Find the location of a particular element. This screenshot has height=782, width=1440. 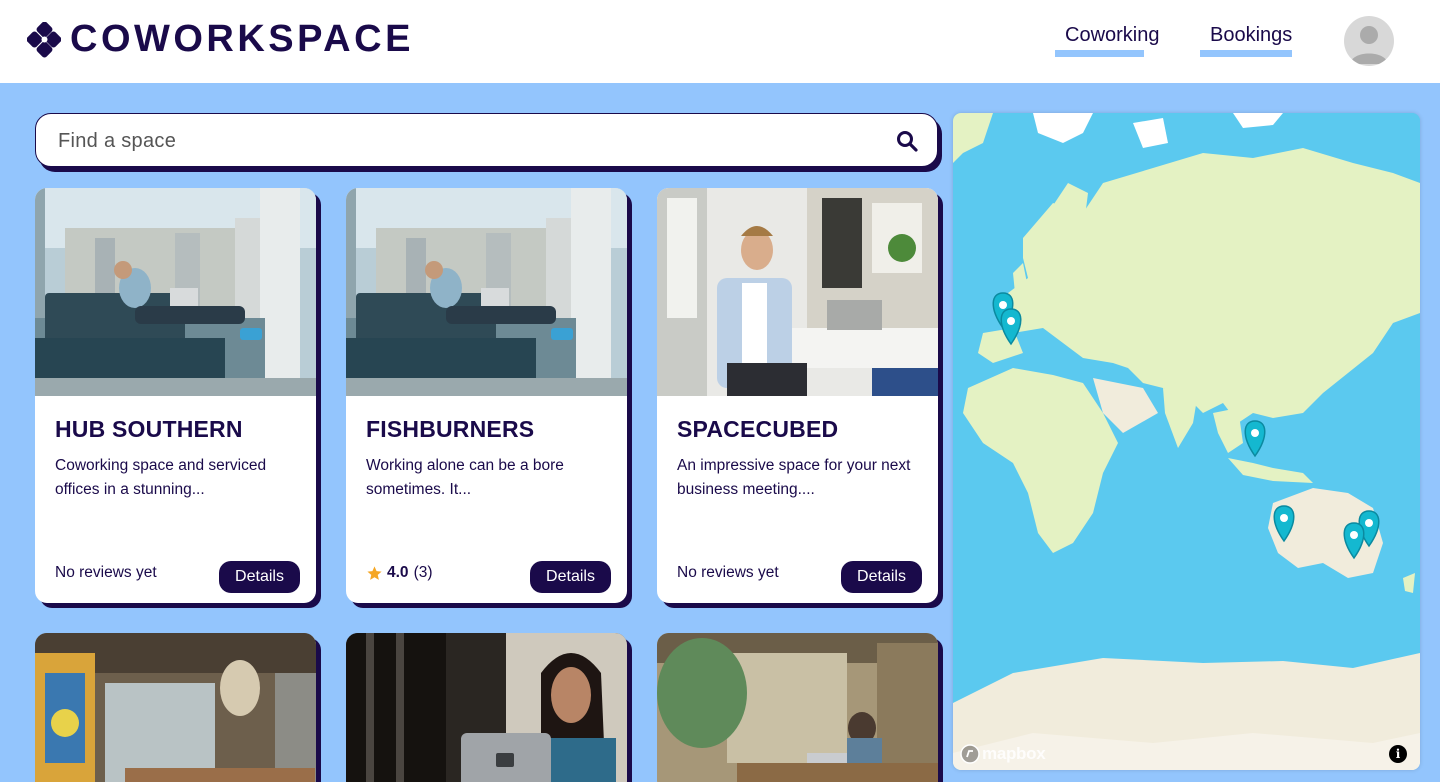

space-reviews: 4.0 (3) is located at coordinates (399, 573).